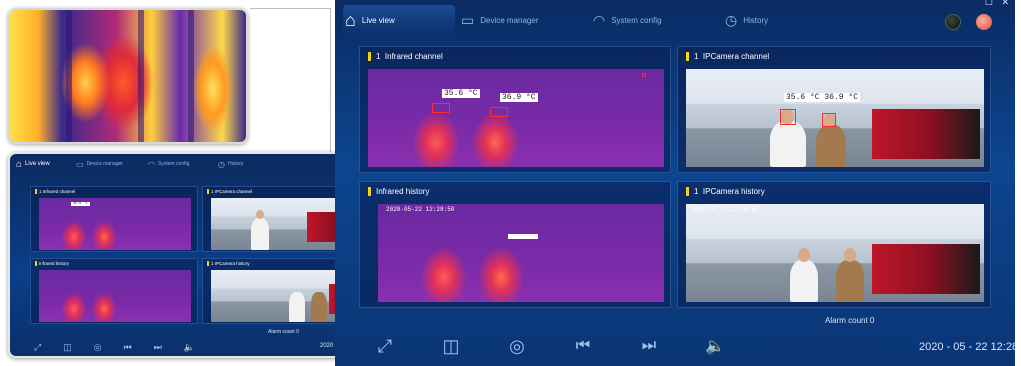 Image resolution: width=1021 pixels, height=366 pixels. I want to click on small-alarm-count: Alarm count 0, so click(283, 332).